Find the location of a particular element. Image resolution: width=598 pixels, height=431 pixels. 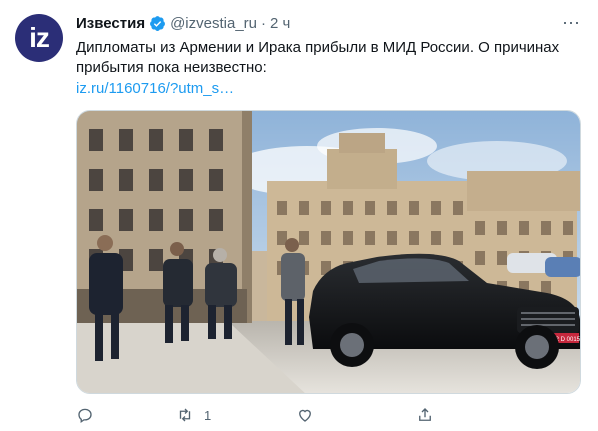

share-icon is located at coordinates (425, 414).